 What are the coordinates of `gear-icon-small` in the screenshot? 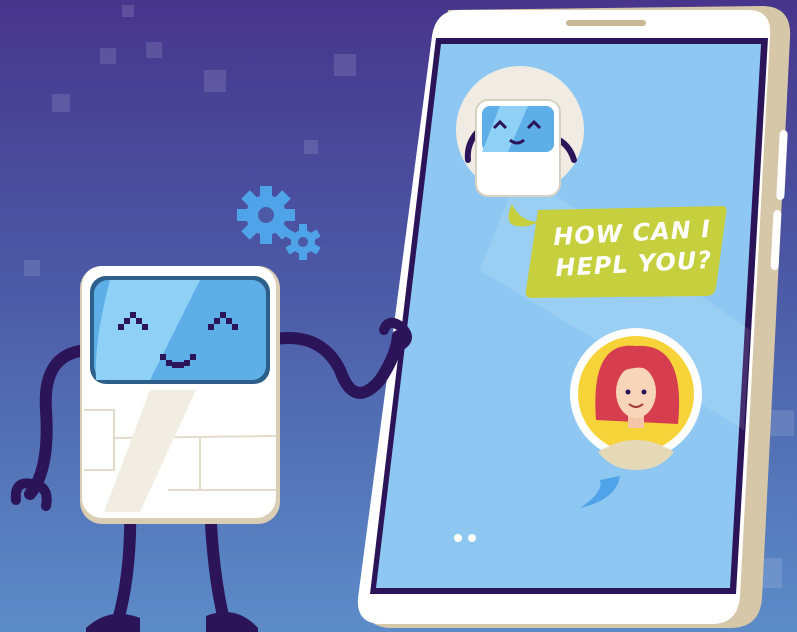 It's located at (303, 242).